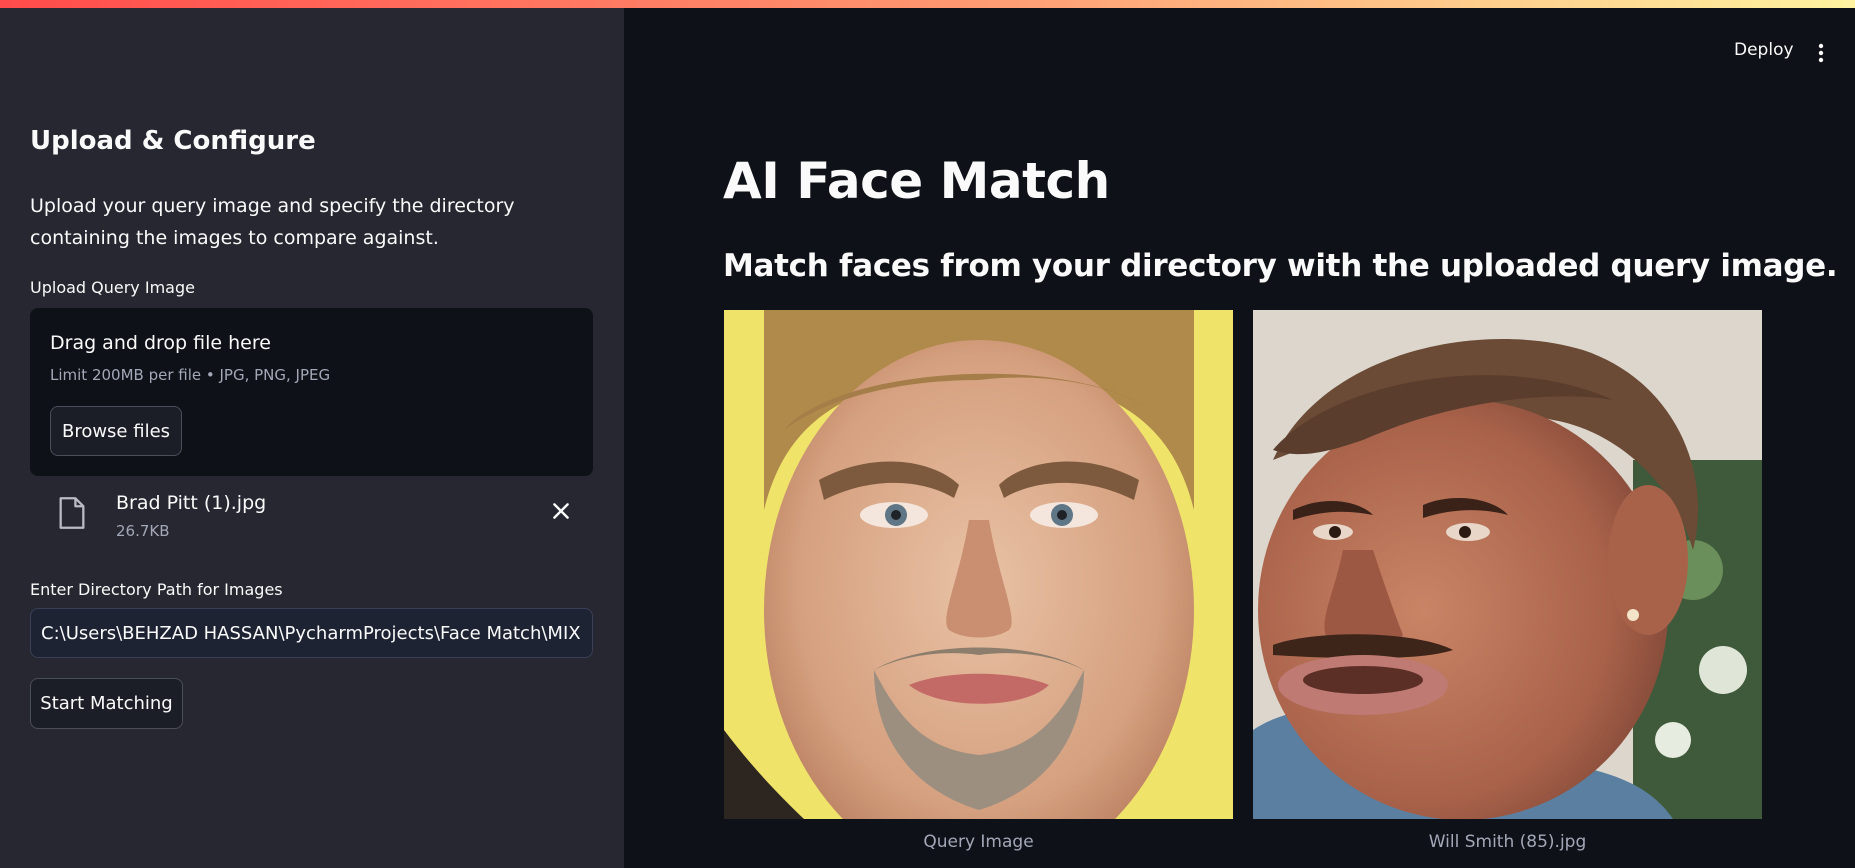 This screenshot has width=1855, height=868. I want to click on directory-path-input, so click(311, 633).